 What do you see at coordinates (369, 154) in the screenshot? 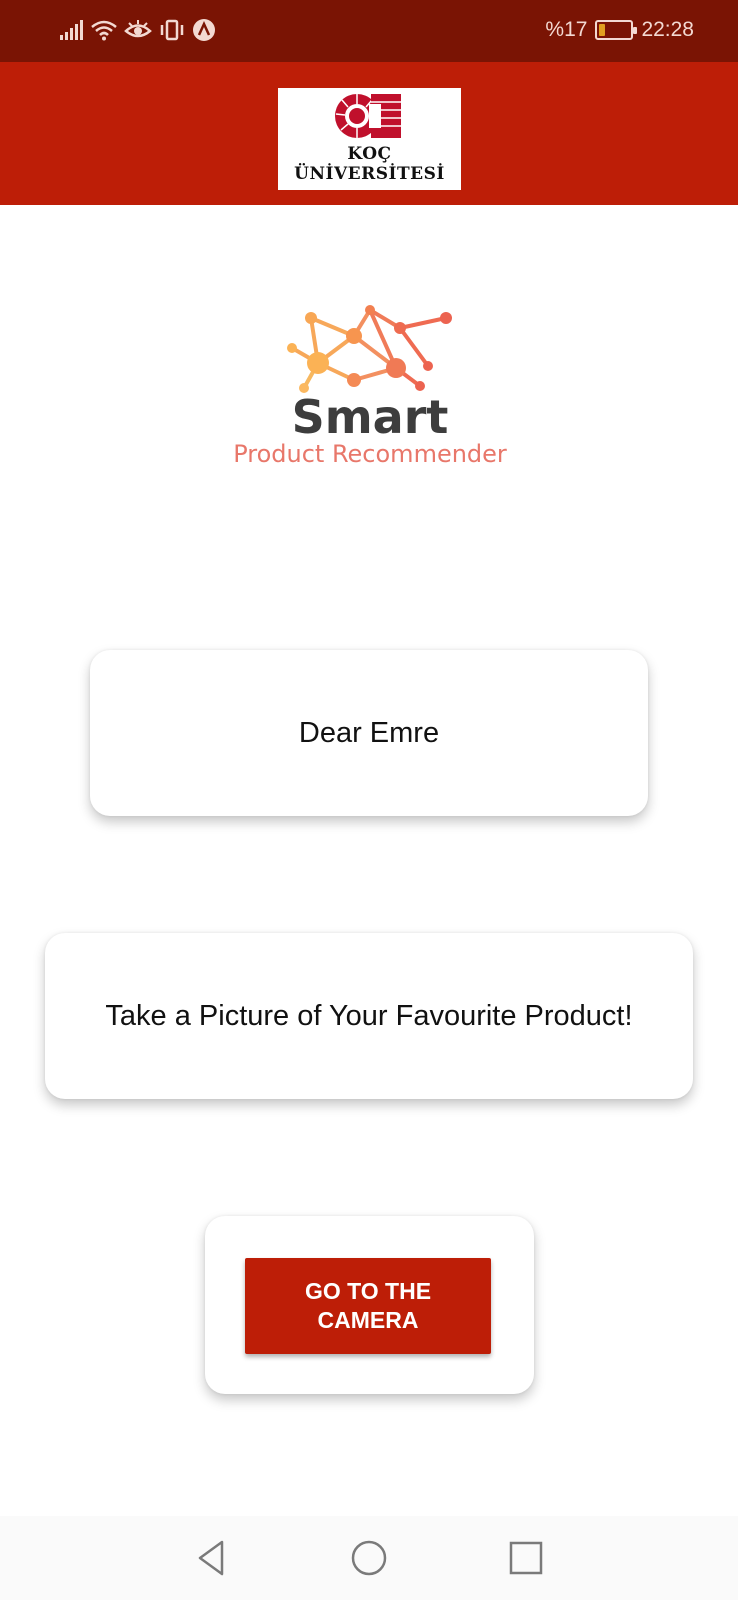
I see `logo-line-koc: KOÇ` at bounding box center [369, 154].